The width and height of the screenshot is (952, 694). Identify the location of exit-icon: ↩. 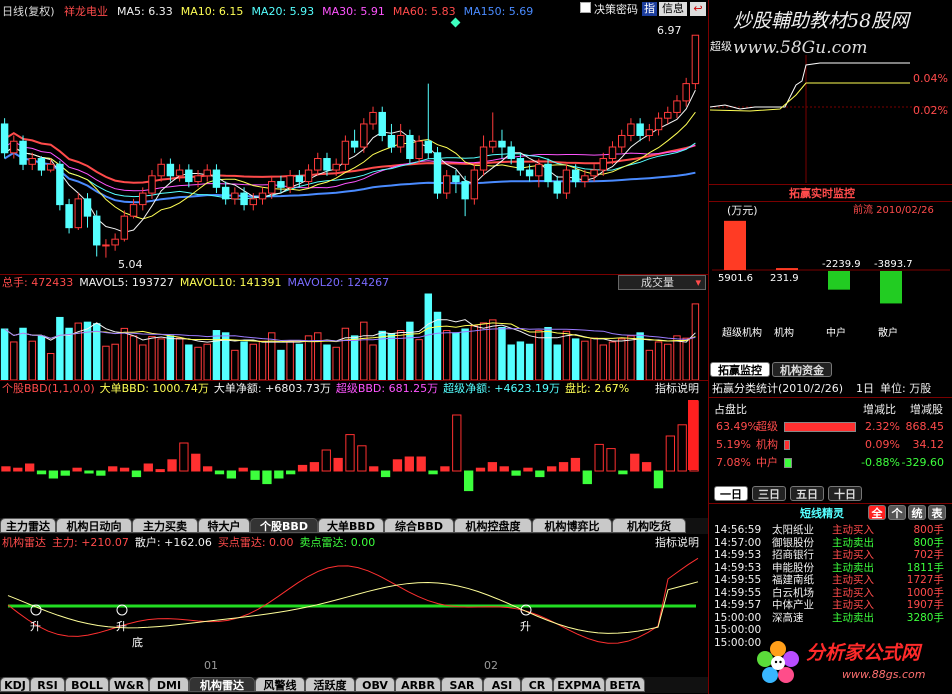
(698, 9).